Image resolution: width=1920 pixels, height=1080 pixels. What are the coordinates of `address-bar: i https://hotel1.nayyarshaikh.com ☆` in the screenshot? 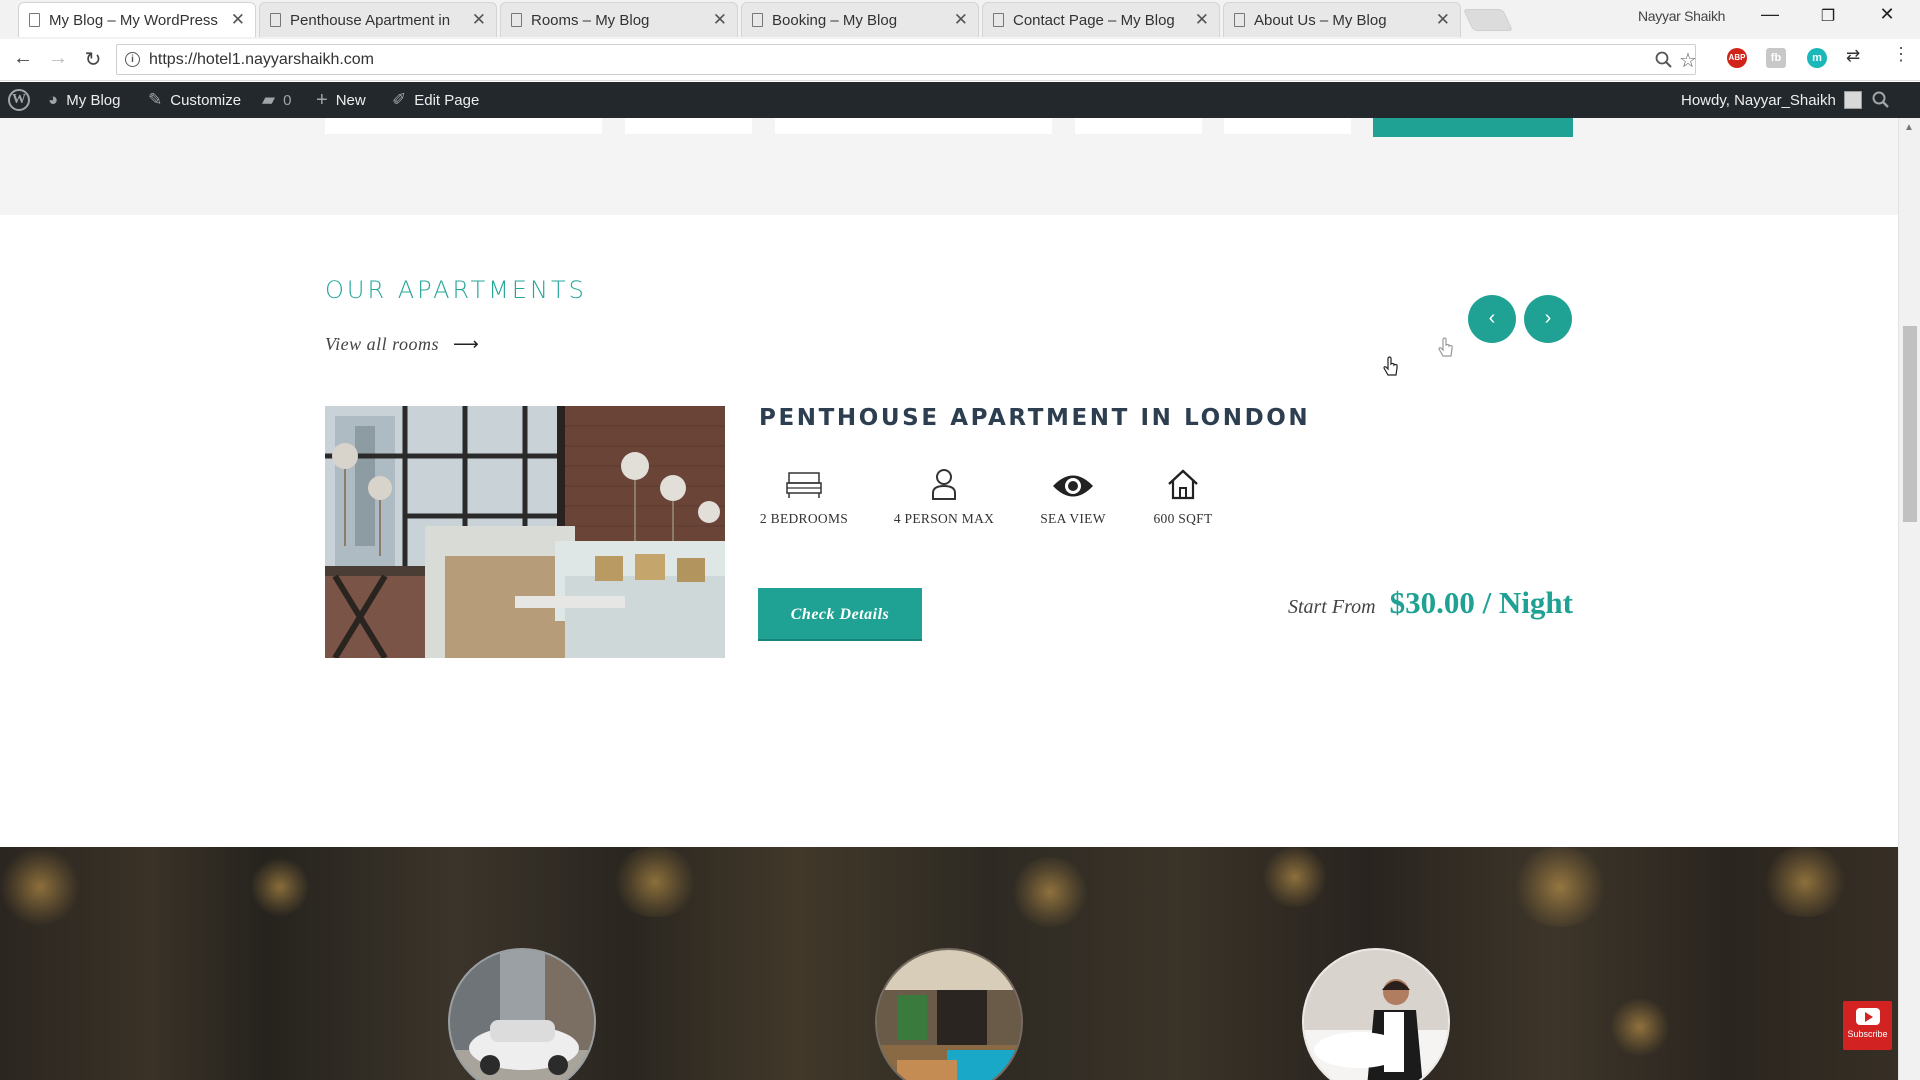 It's located at (906, 59).